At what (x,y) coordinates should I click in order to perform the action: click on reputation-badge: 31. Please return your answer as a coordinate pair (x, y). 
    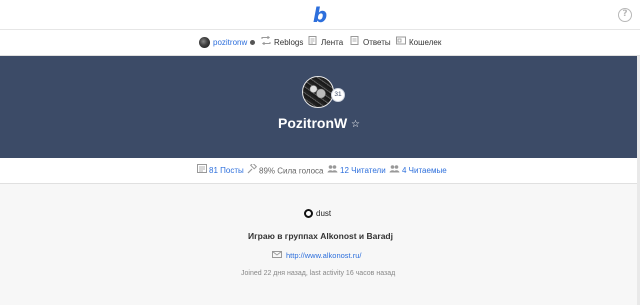
    Looking at the image, I should click on (338, 95).